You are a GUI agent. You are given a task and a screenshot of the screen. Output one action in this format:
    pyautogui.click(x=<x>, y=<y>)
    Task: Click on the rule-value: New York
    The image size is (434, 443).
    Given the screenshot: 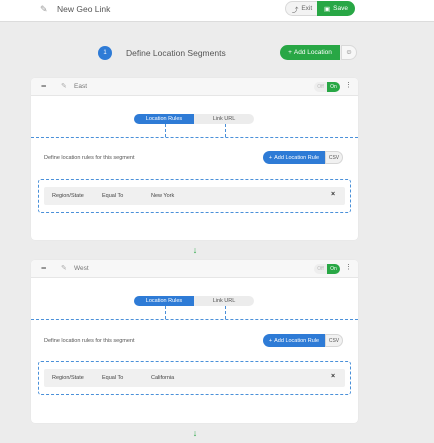 What is the action you would take?
    pyautogui.click(x=162, y=196)
    